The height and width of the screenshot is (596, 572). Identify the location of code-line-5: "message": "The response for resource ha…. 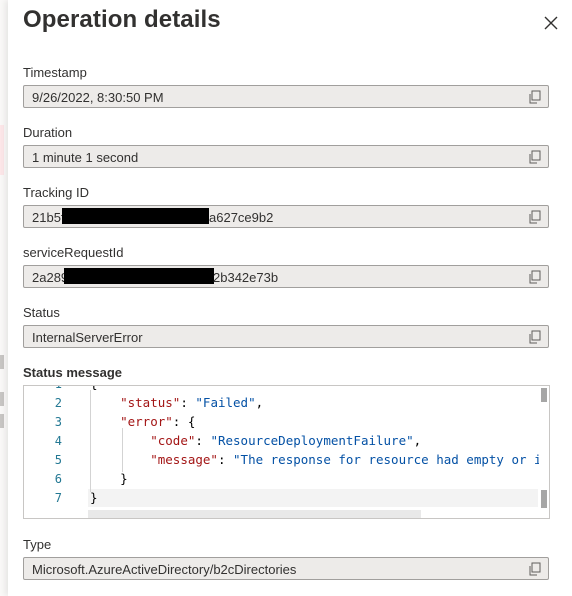
(346, 459).